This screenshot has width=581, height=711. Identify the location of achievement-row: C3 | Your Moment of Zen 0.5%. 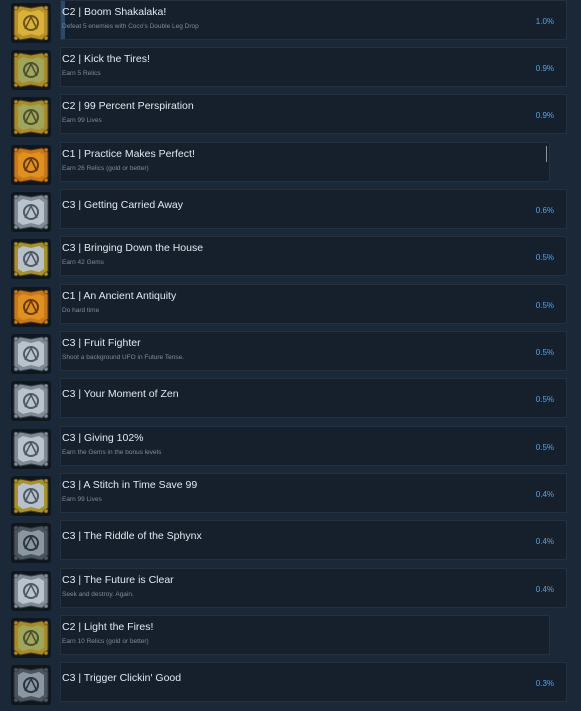
(290, 401).